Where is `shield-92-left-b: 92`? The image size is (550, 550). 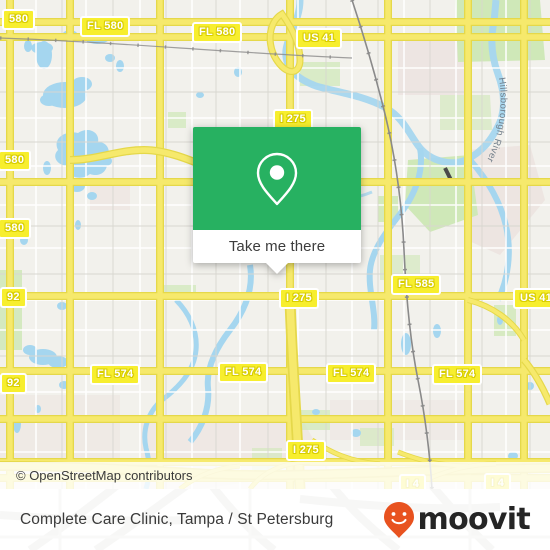
shield-92-left-b: 92 is located at coordinates (13, 383).